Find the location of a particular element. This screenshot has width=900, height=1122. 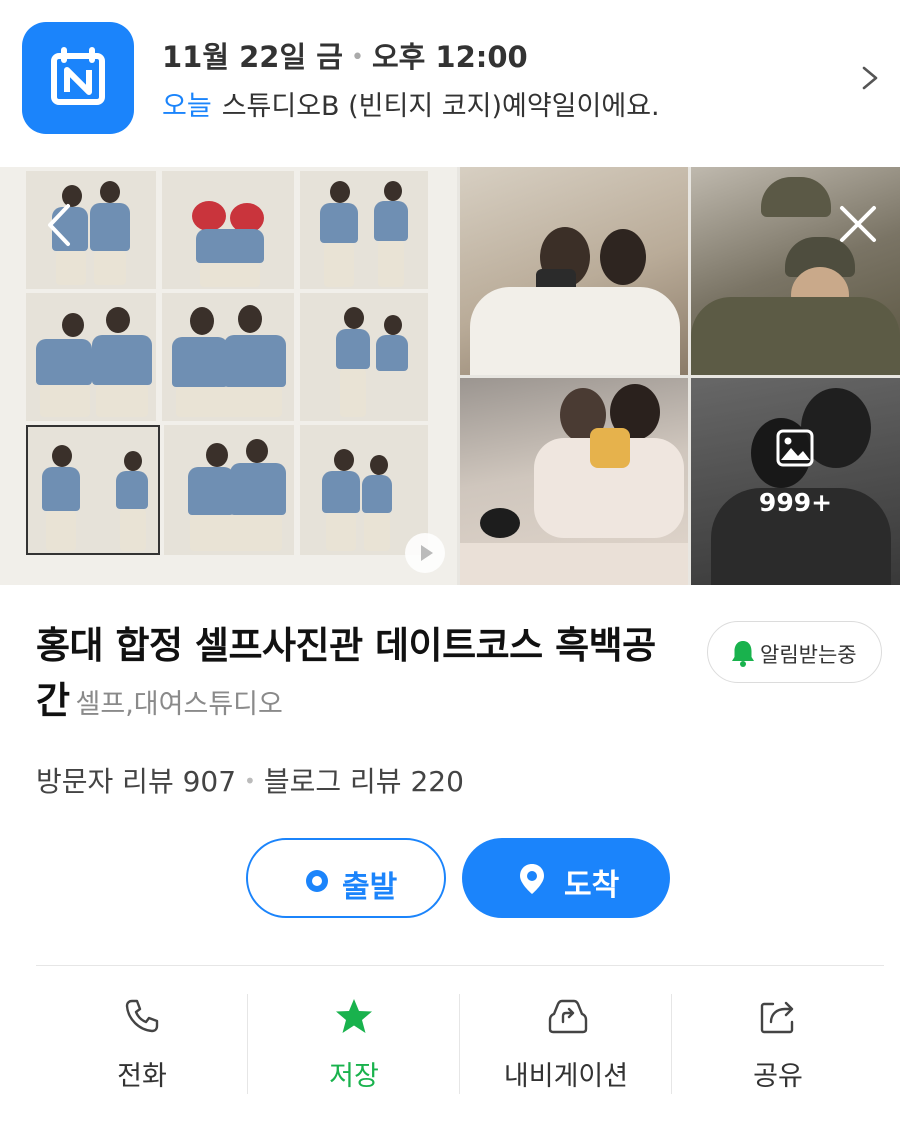

car-navigation-icon is located at coordinates (568, 1016).